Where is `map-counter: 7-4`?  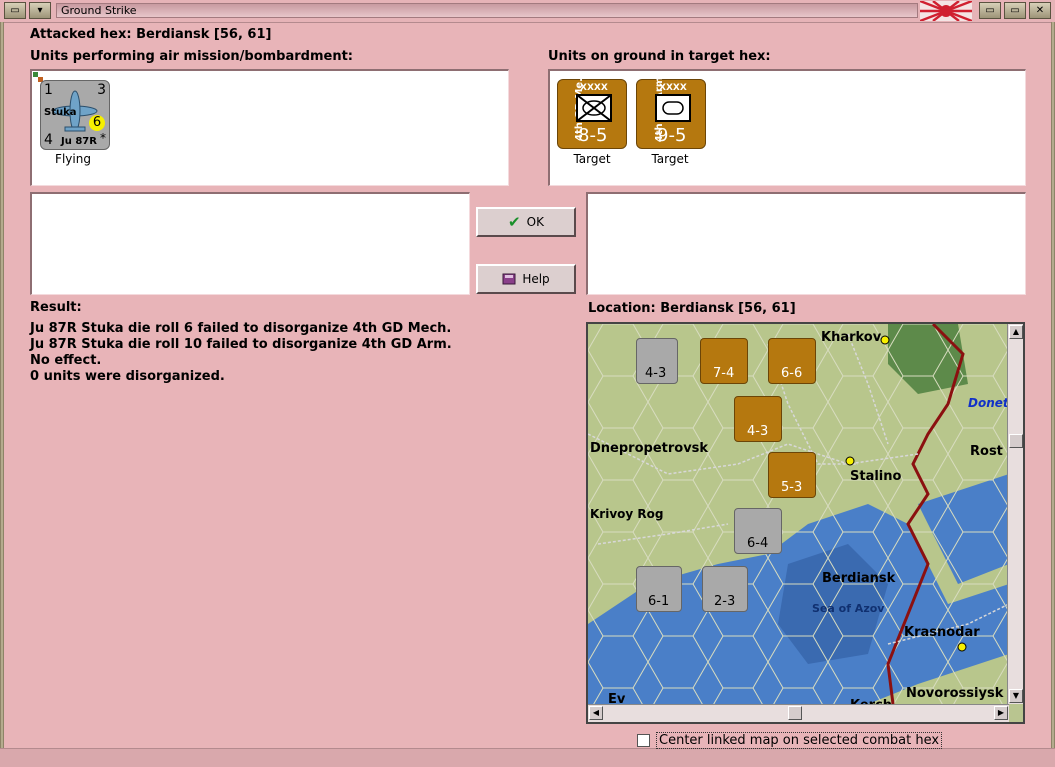
map-counter: 7-4 is located at coordinates (724, 361).